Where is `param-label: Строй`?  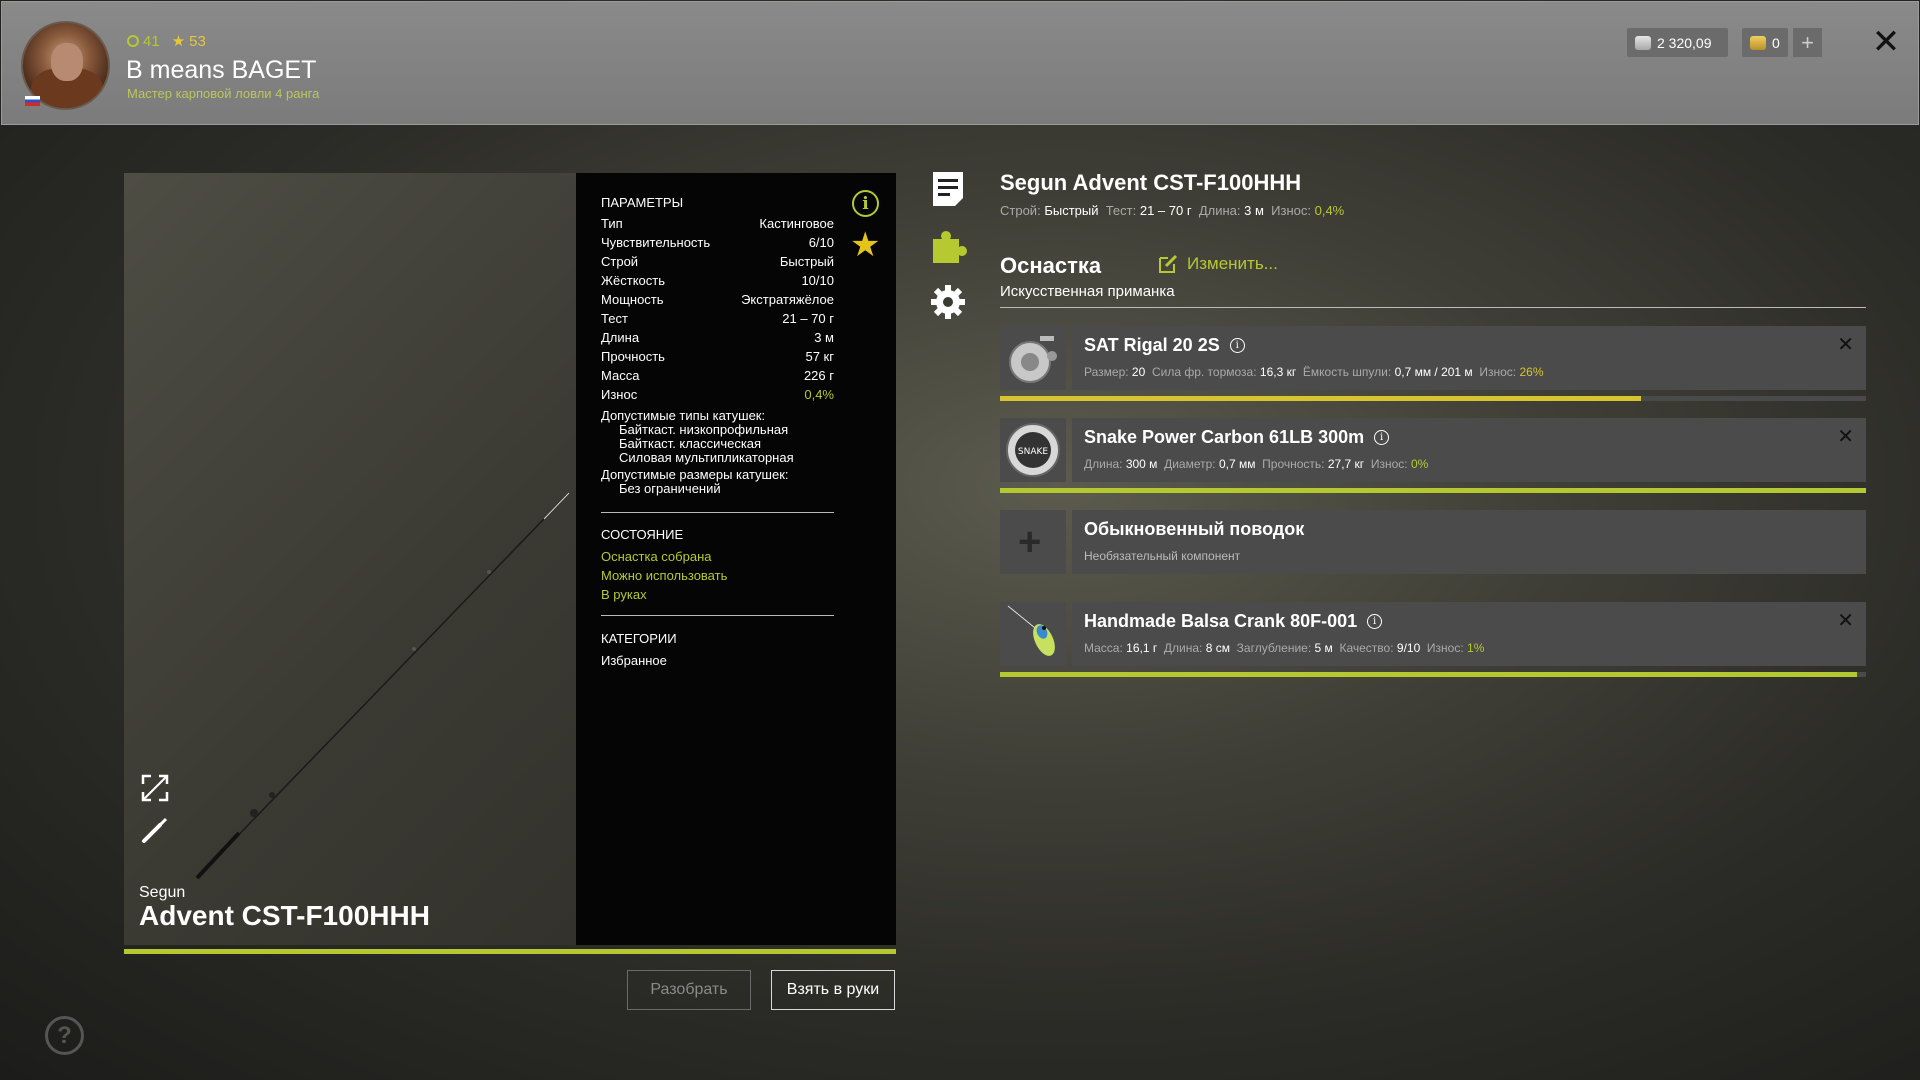
param-label: Строй is located at coordinates (620, 261).